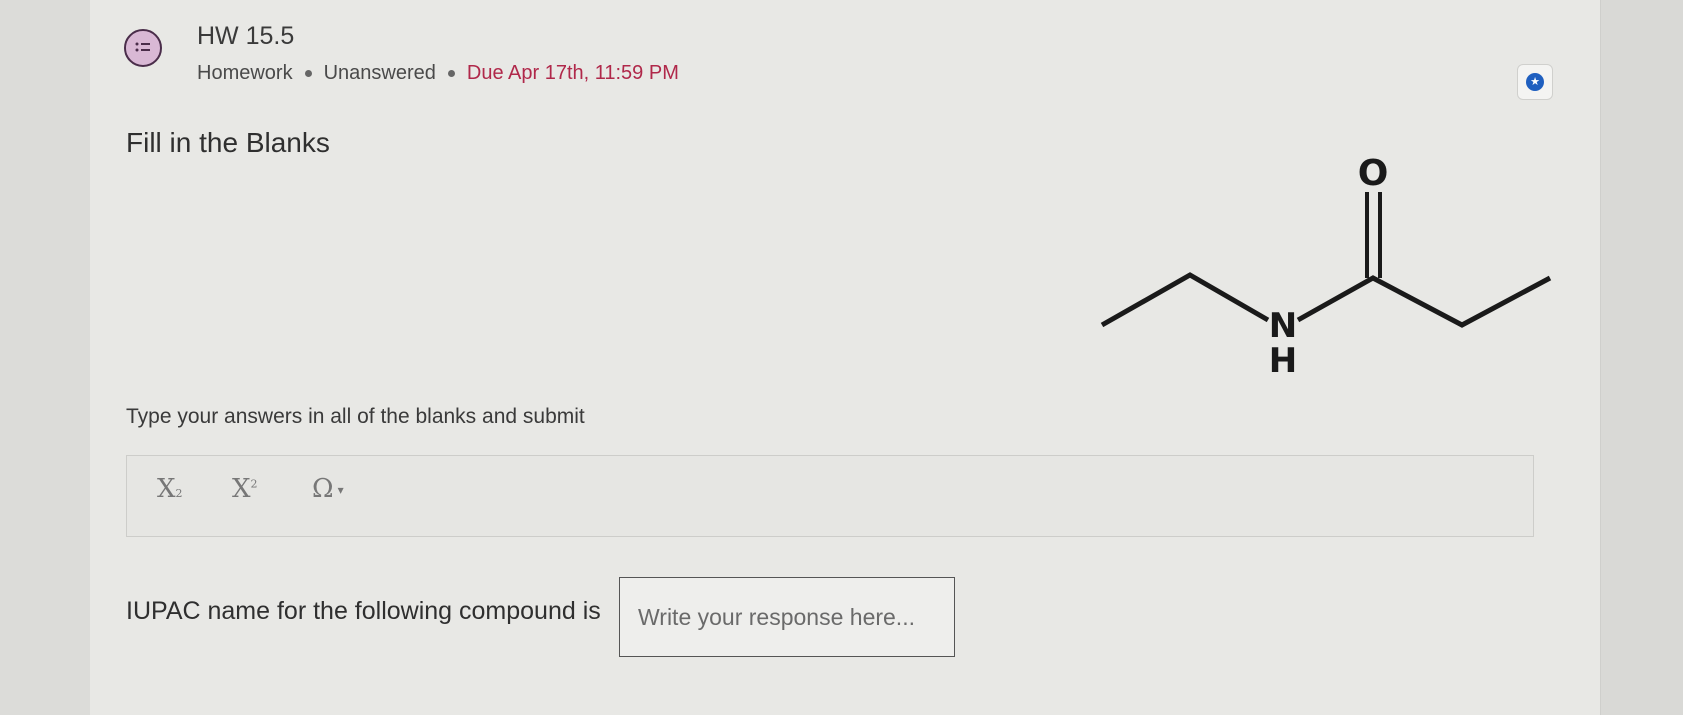 This screenshot has height=715, width=1683. I want to click on special-characters-button: Ω ▾, so click(328, 494).